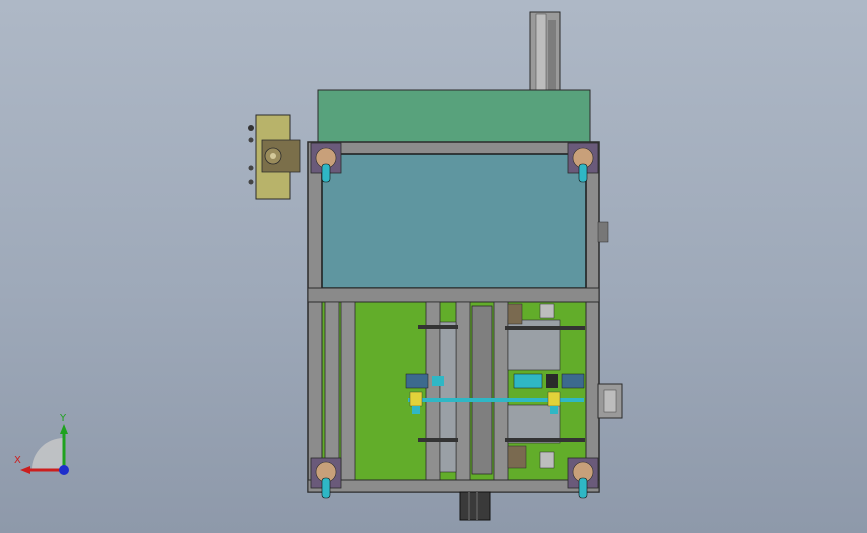 This screenshot has width=867, height=533. What do you see at coordinates (44, 449) in the screenshot?
I see `axis-triad-graphic` at bounding box center [44, 449].